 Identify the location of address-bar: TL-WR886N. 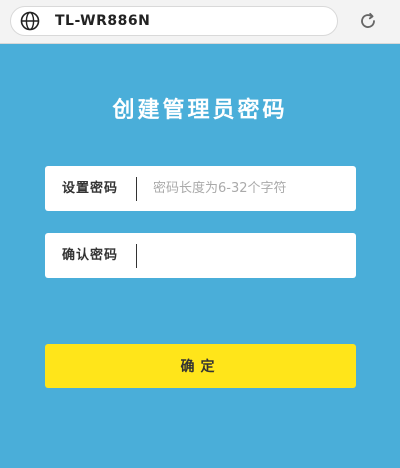
(174, 21).